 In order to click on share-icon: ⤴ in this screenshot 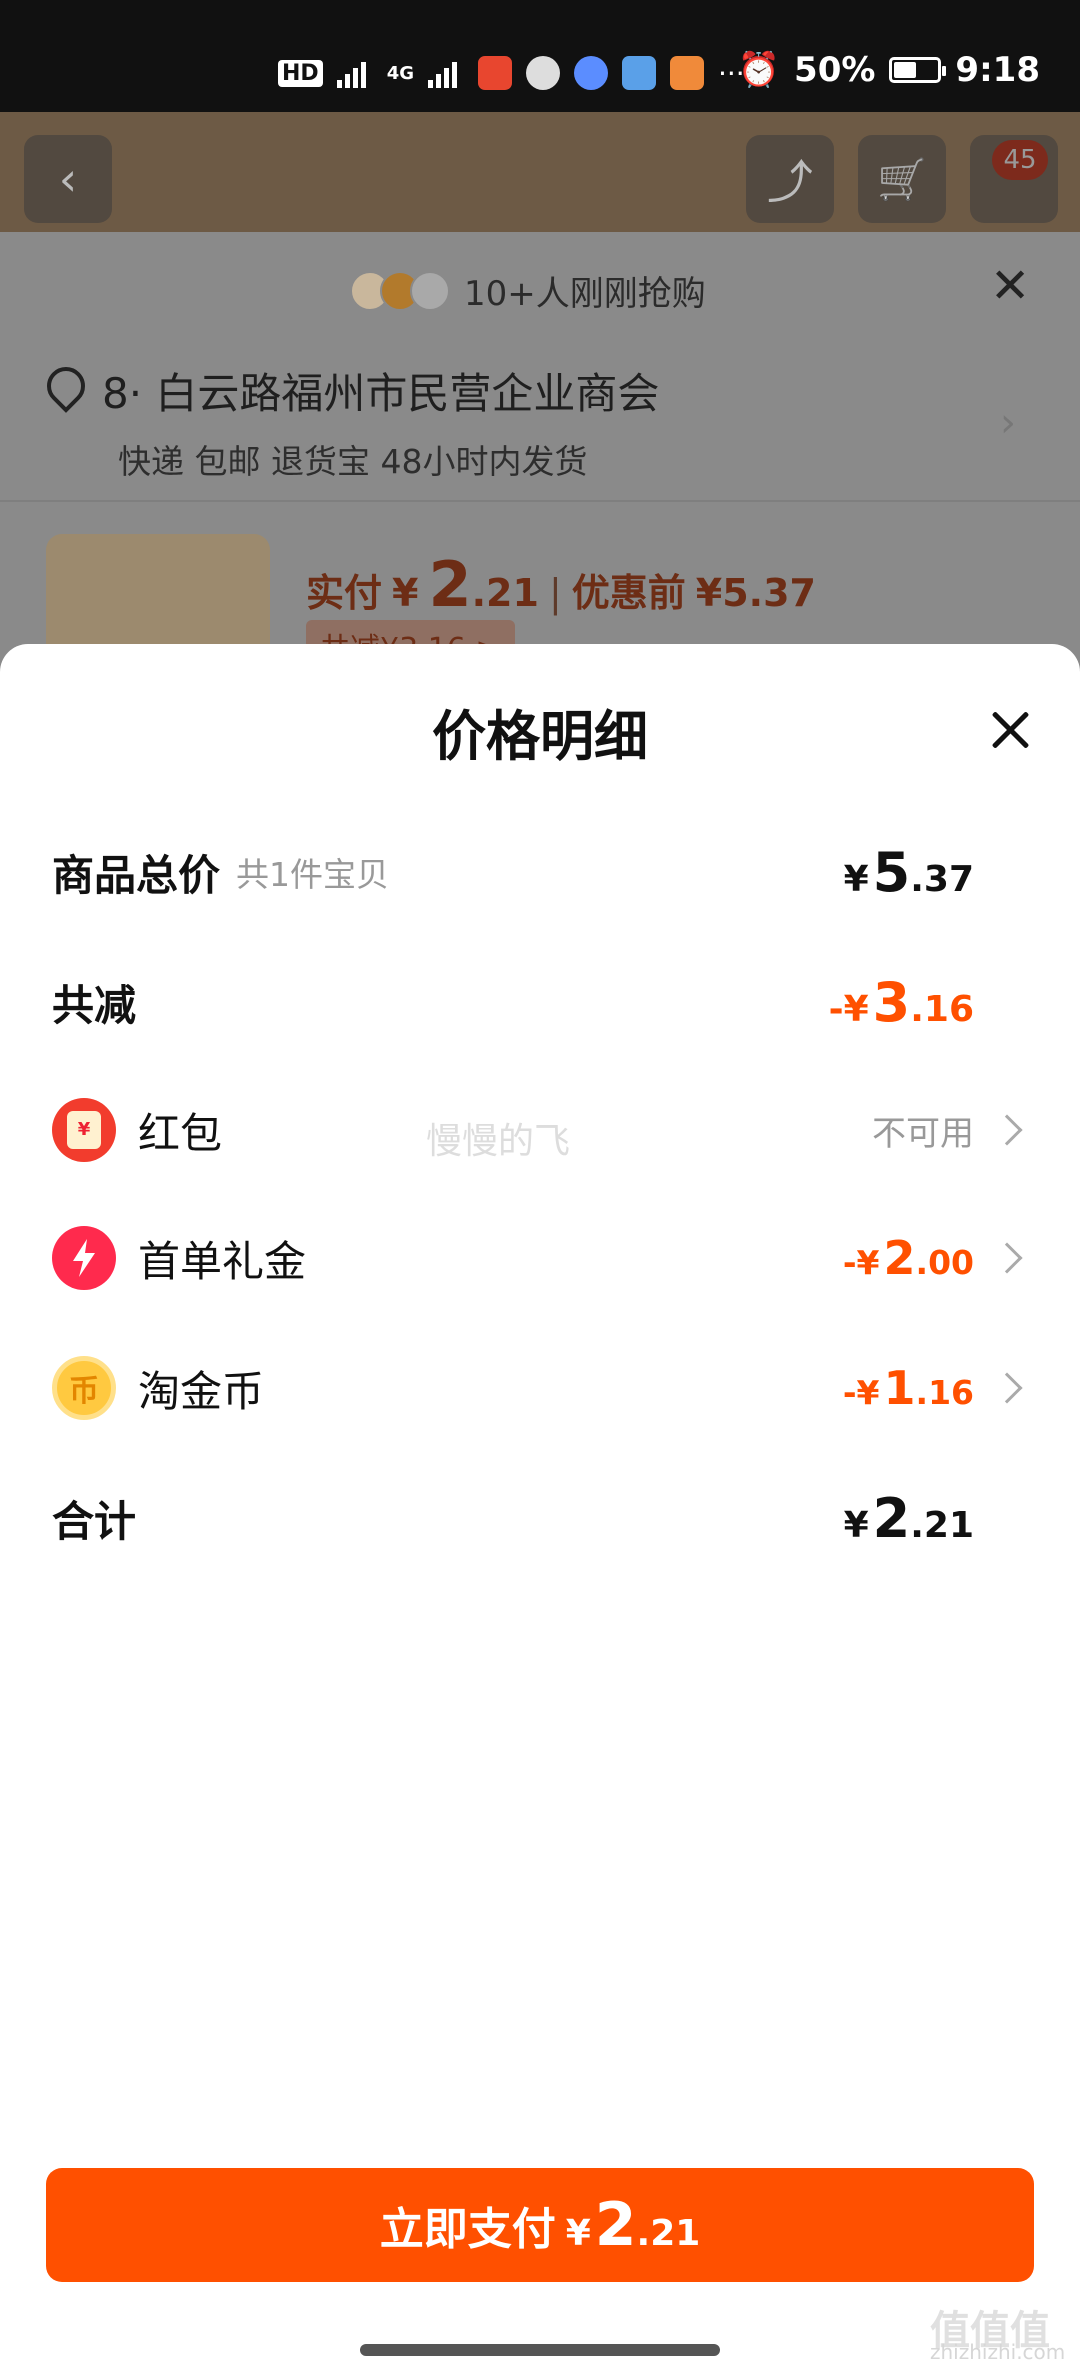, I will do `click(790, 182)`.